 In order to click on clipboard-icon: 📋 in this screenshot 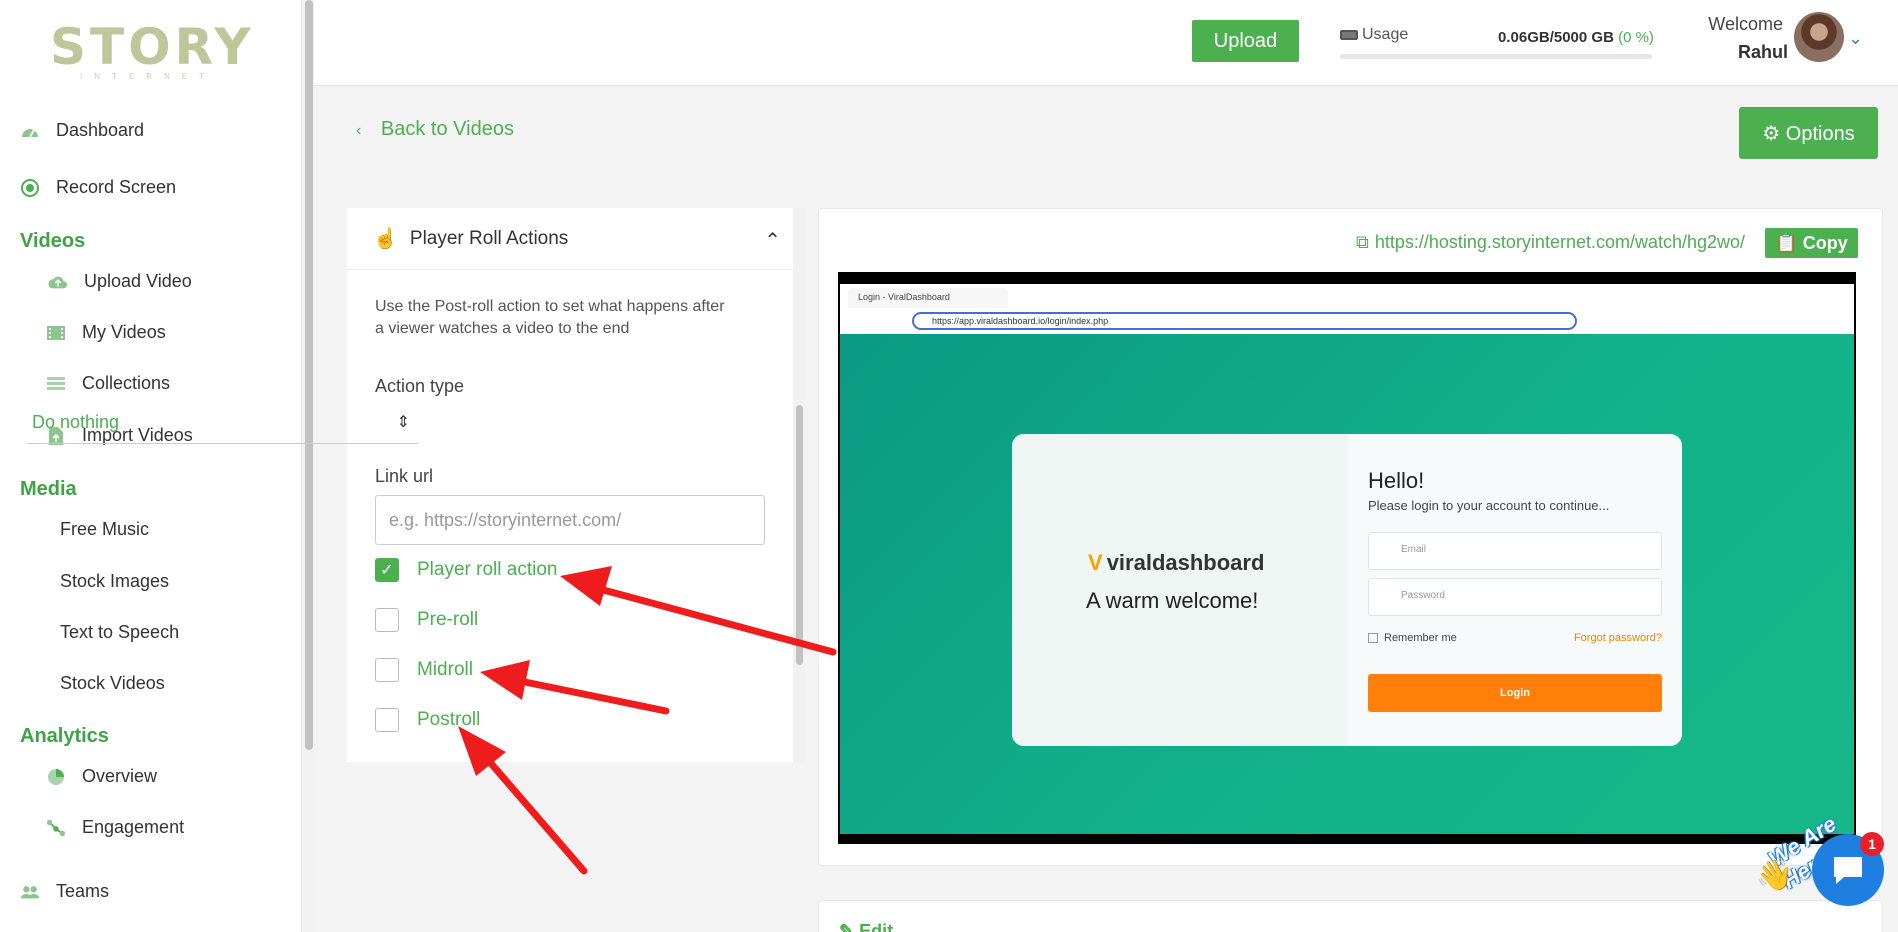, I will do `click(1786, 242)`.